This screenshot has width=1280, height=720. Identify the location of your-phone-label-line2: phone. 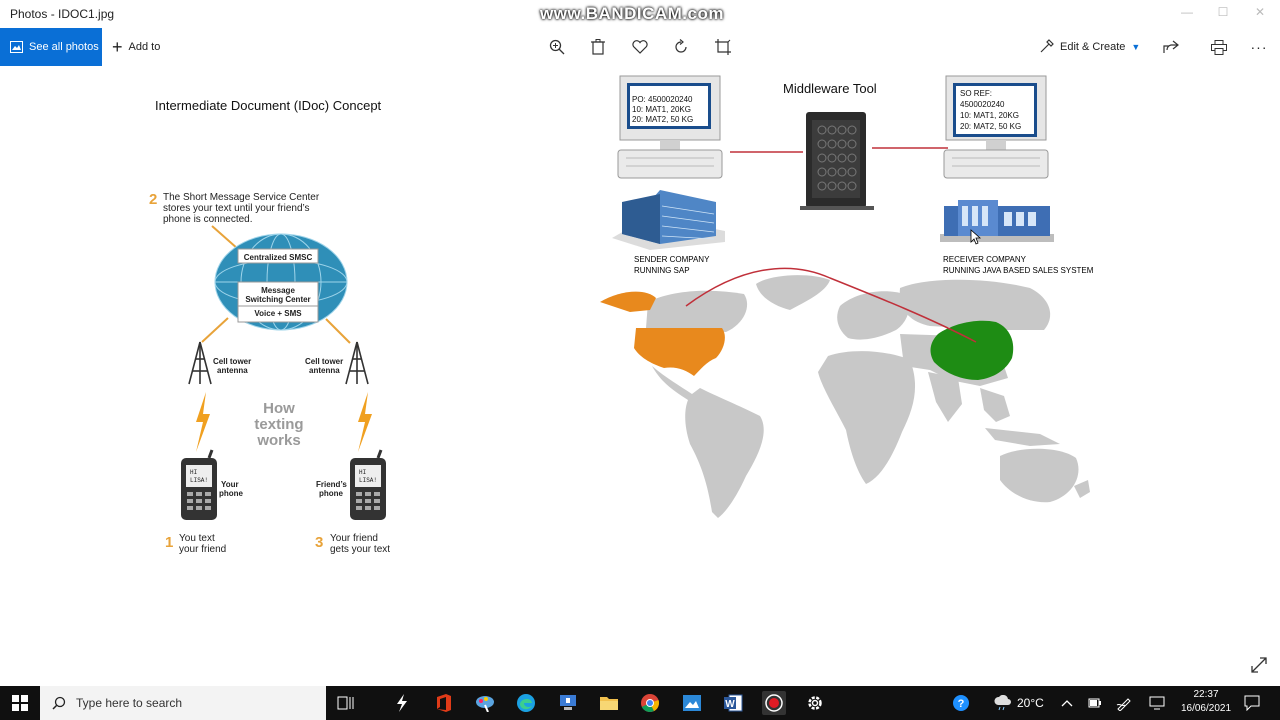
(231, 493).